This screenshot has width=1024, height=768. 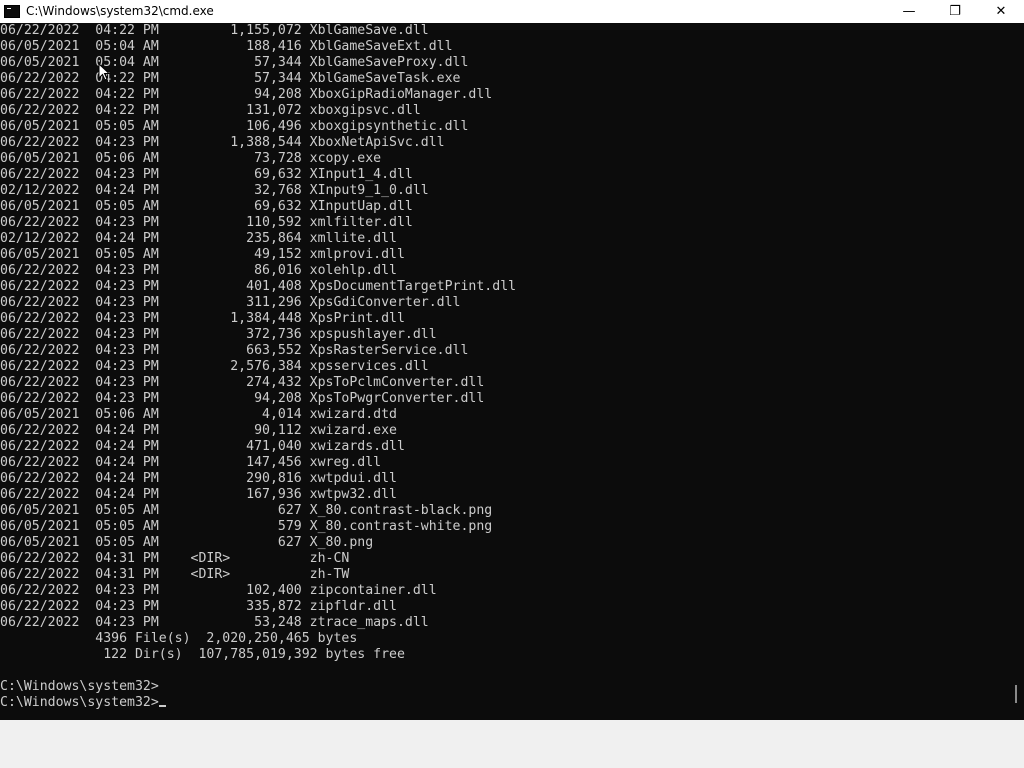 I want to click on console-line: C:\Windows\system32>, so click(x=79, y=686).